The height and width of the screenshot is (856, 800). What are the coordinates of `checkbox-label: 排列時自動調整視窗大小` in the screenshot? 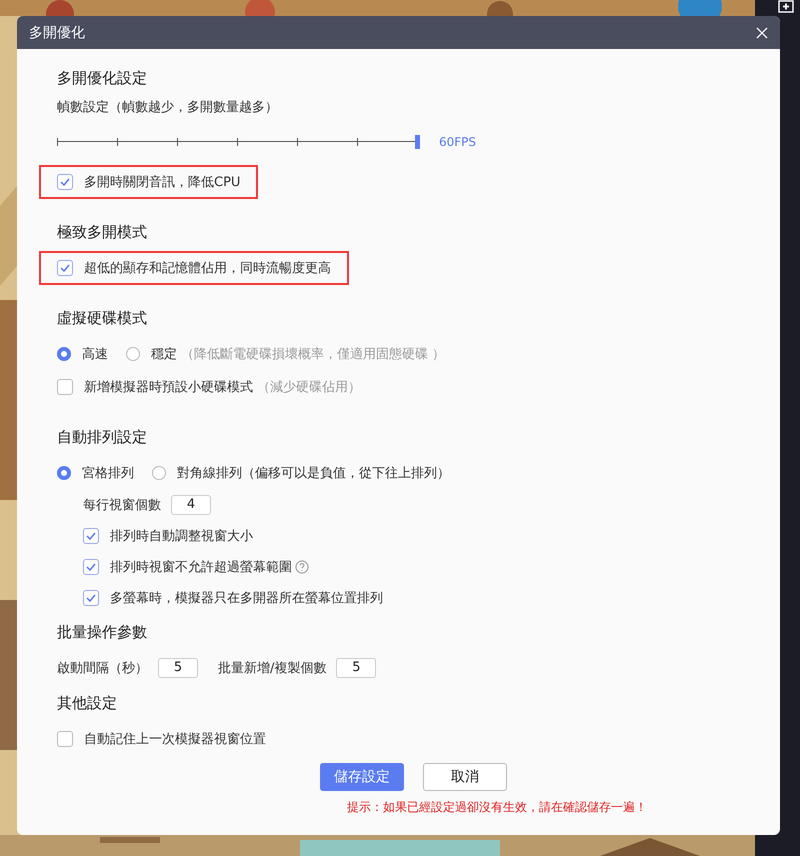 It's located at (181, 536).